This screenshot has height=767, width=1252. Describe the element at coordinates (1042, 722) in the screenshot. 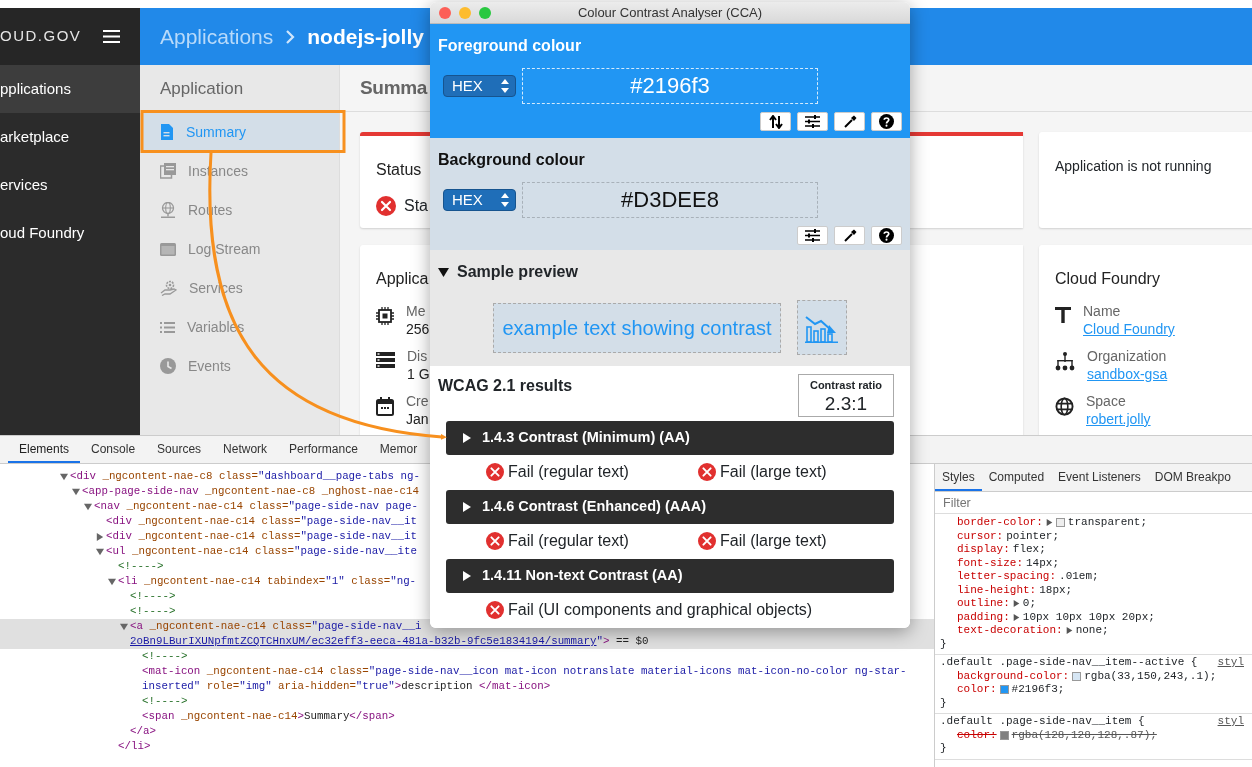

I see `css-selector: .default .page-side-nav__item {` at that location.